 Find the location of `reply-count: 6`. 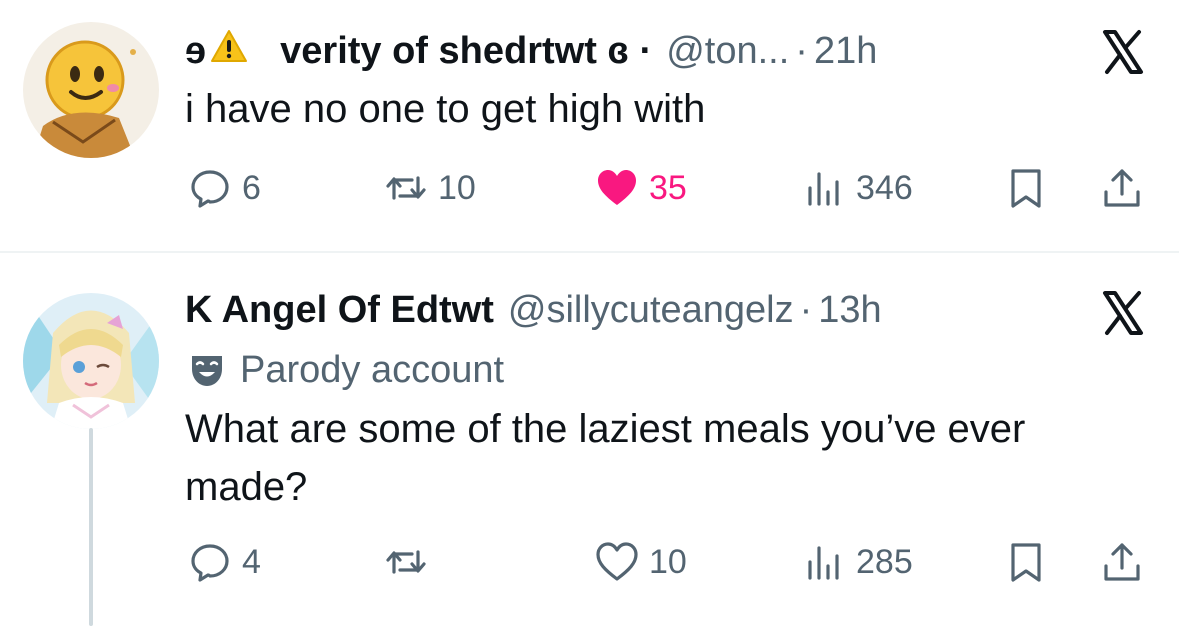

reply-count: 6 is located at coordinates (251, 187).